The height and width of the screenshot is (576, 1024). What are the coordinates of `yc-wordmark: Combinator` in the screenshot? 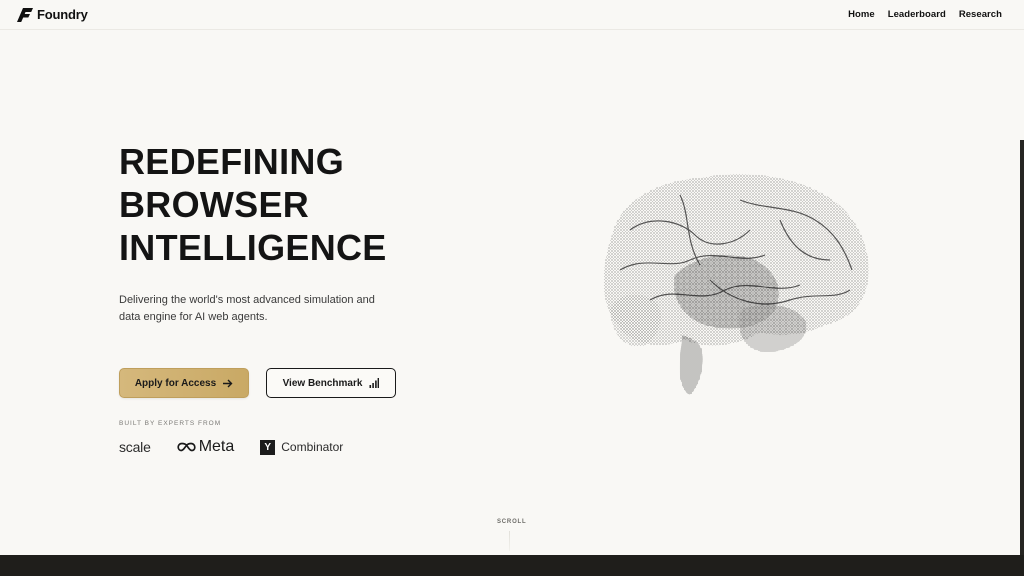 It's located at (312, 447).